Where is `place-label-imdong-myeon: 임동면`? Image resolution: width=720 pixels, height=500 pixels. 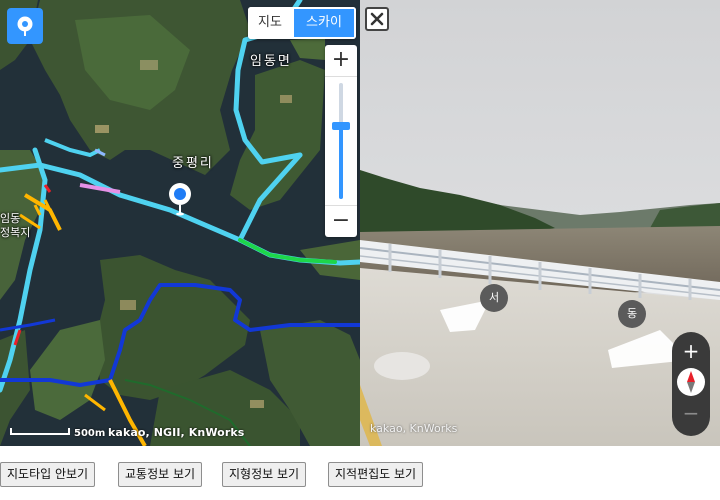 place-label-imdong-myeon: 임동면 is located at coordinates (271, 61).